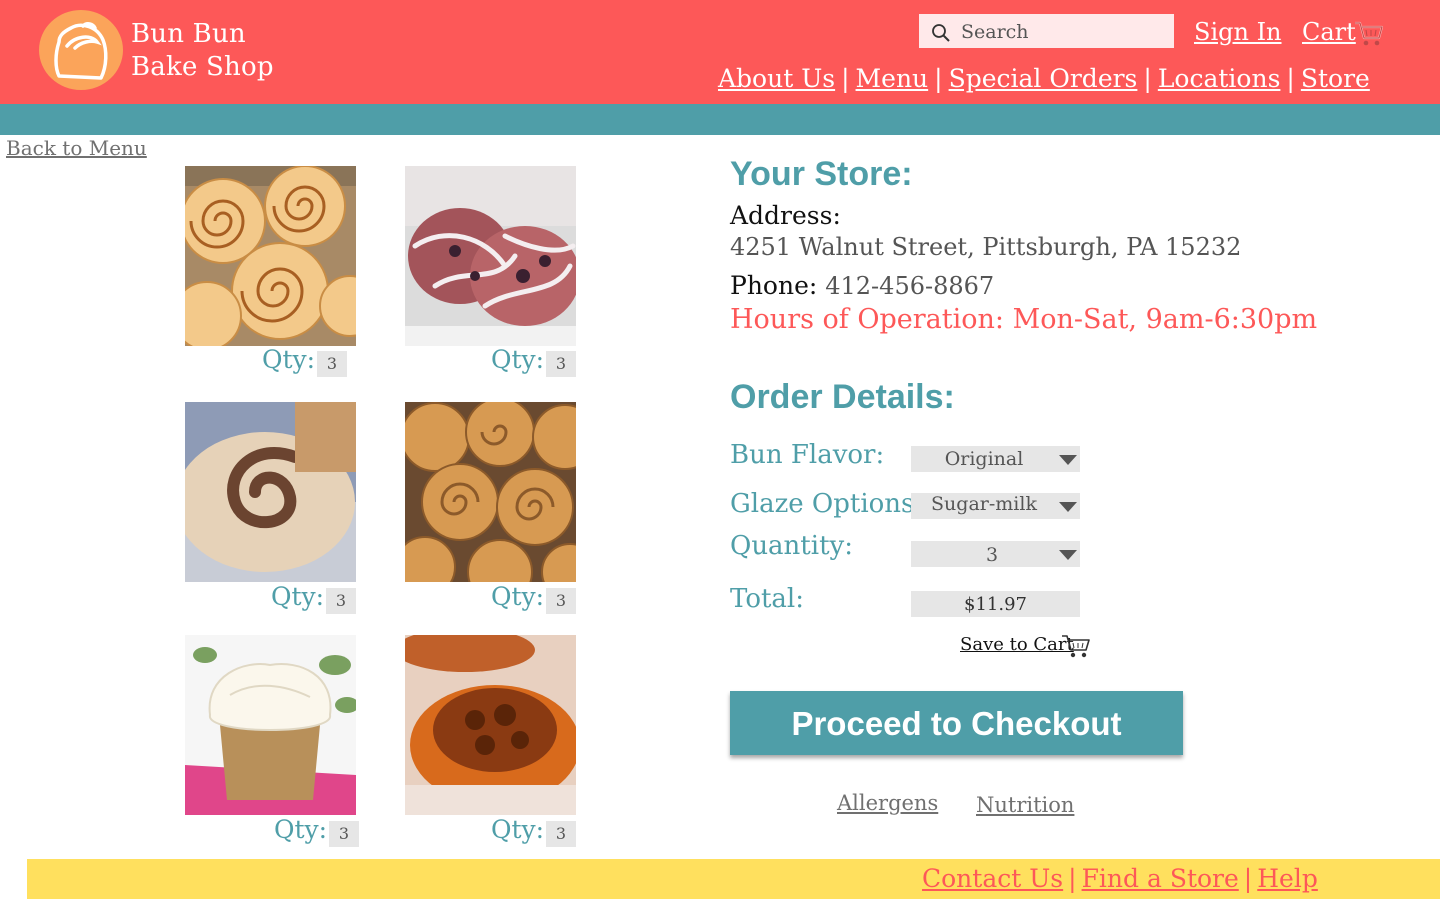 The height and width of the screenshot is (900, 1440). I want to click on quantity-select: 3, so click(995, 554).